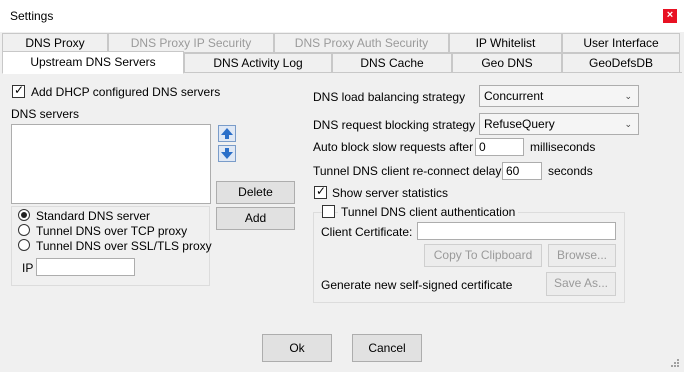  Describe the element at coordinates (85, 267) in the screenshot. I see `ip-input` at that location.